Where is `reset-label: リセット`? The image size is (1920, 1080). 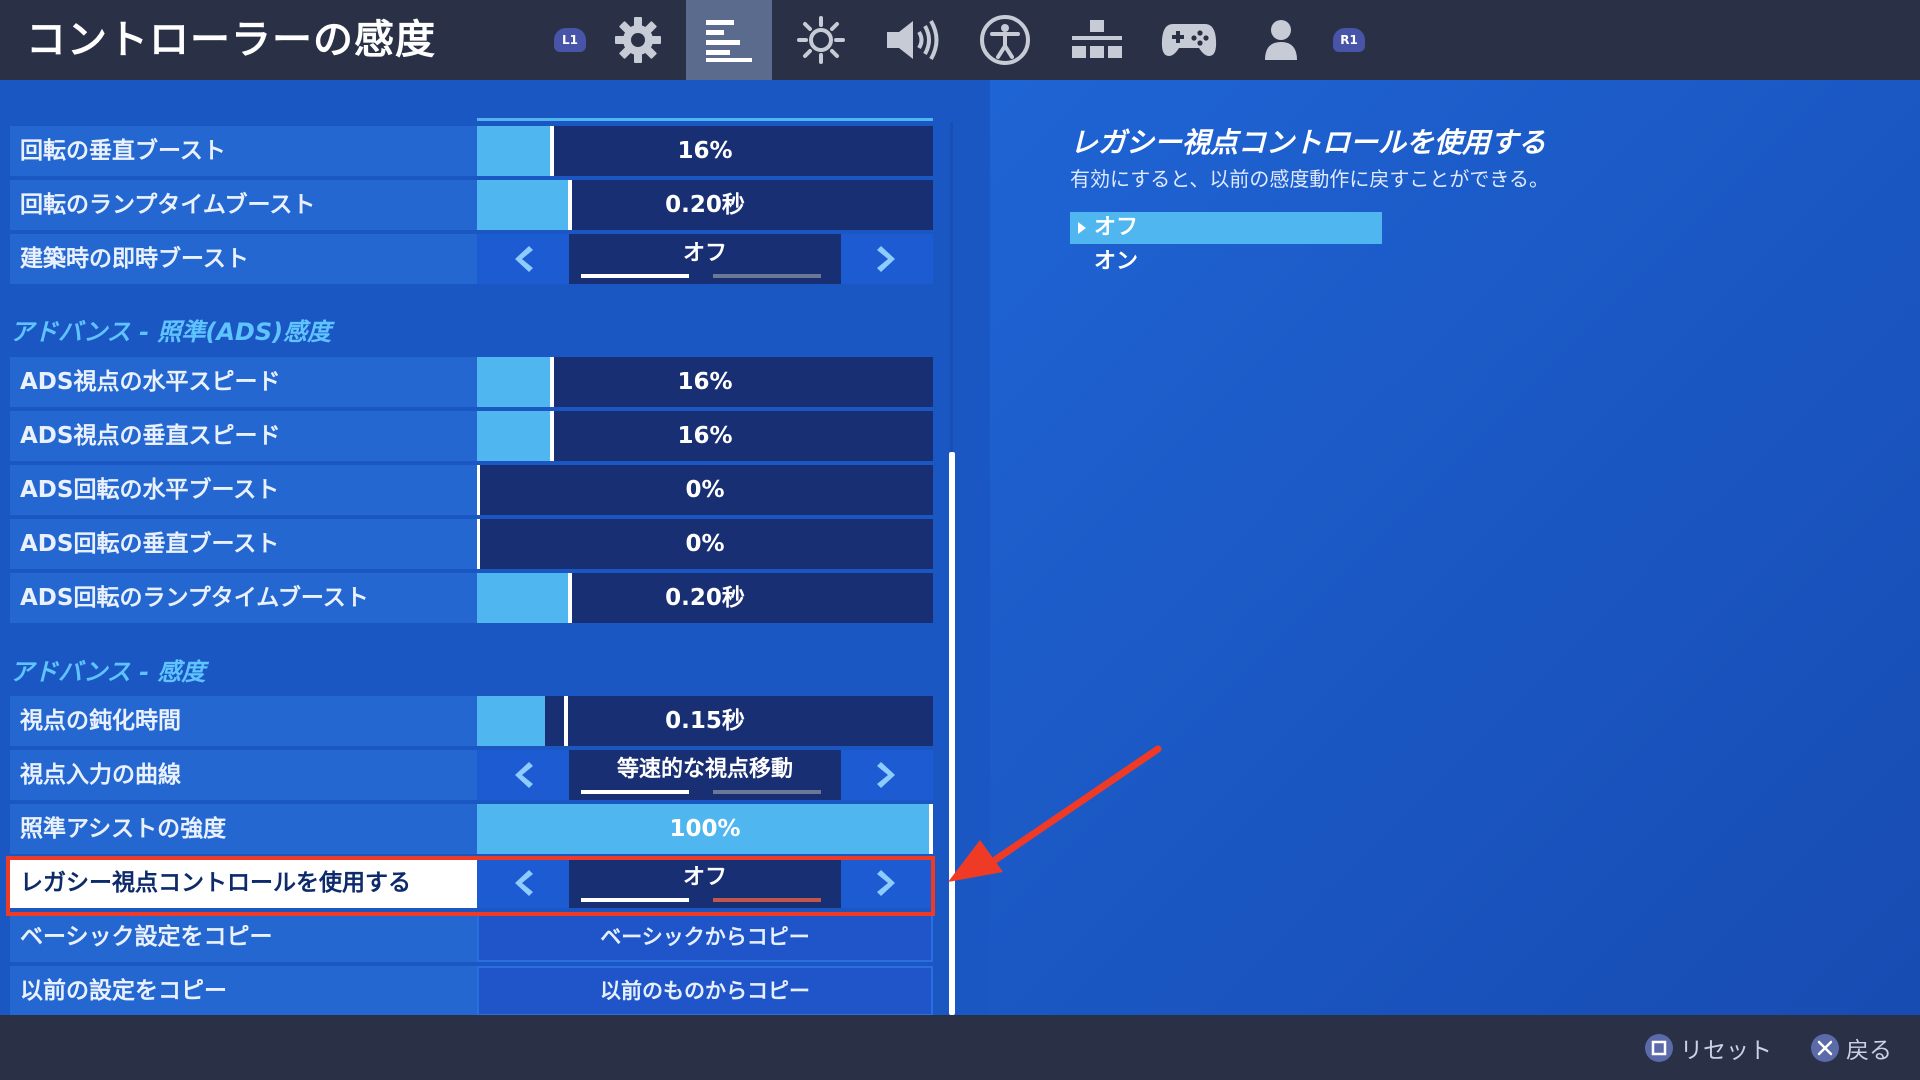
reset-label: リセット is located at coordinates (1726, 1051).